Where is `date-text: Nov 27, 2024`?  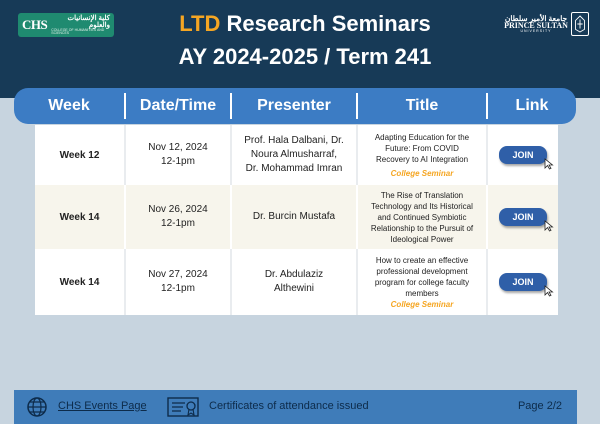
date-text: Nov 27, 2024 is located at coordinates (178, 274).